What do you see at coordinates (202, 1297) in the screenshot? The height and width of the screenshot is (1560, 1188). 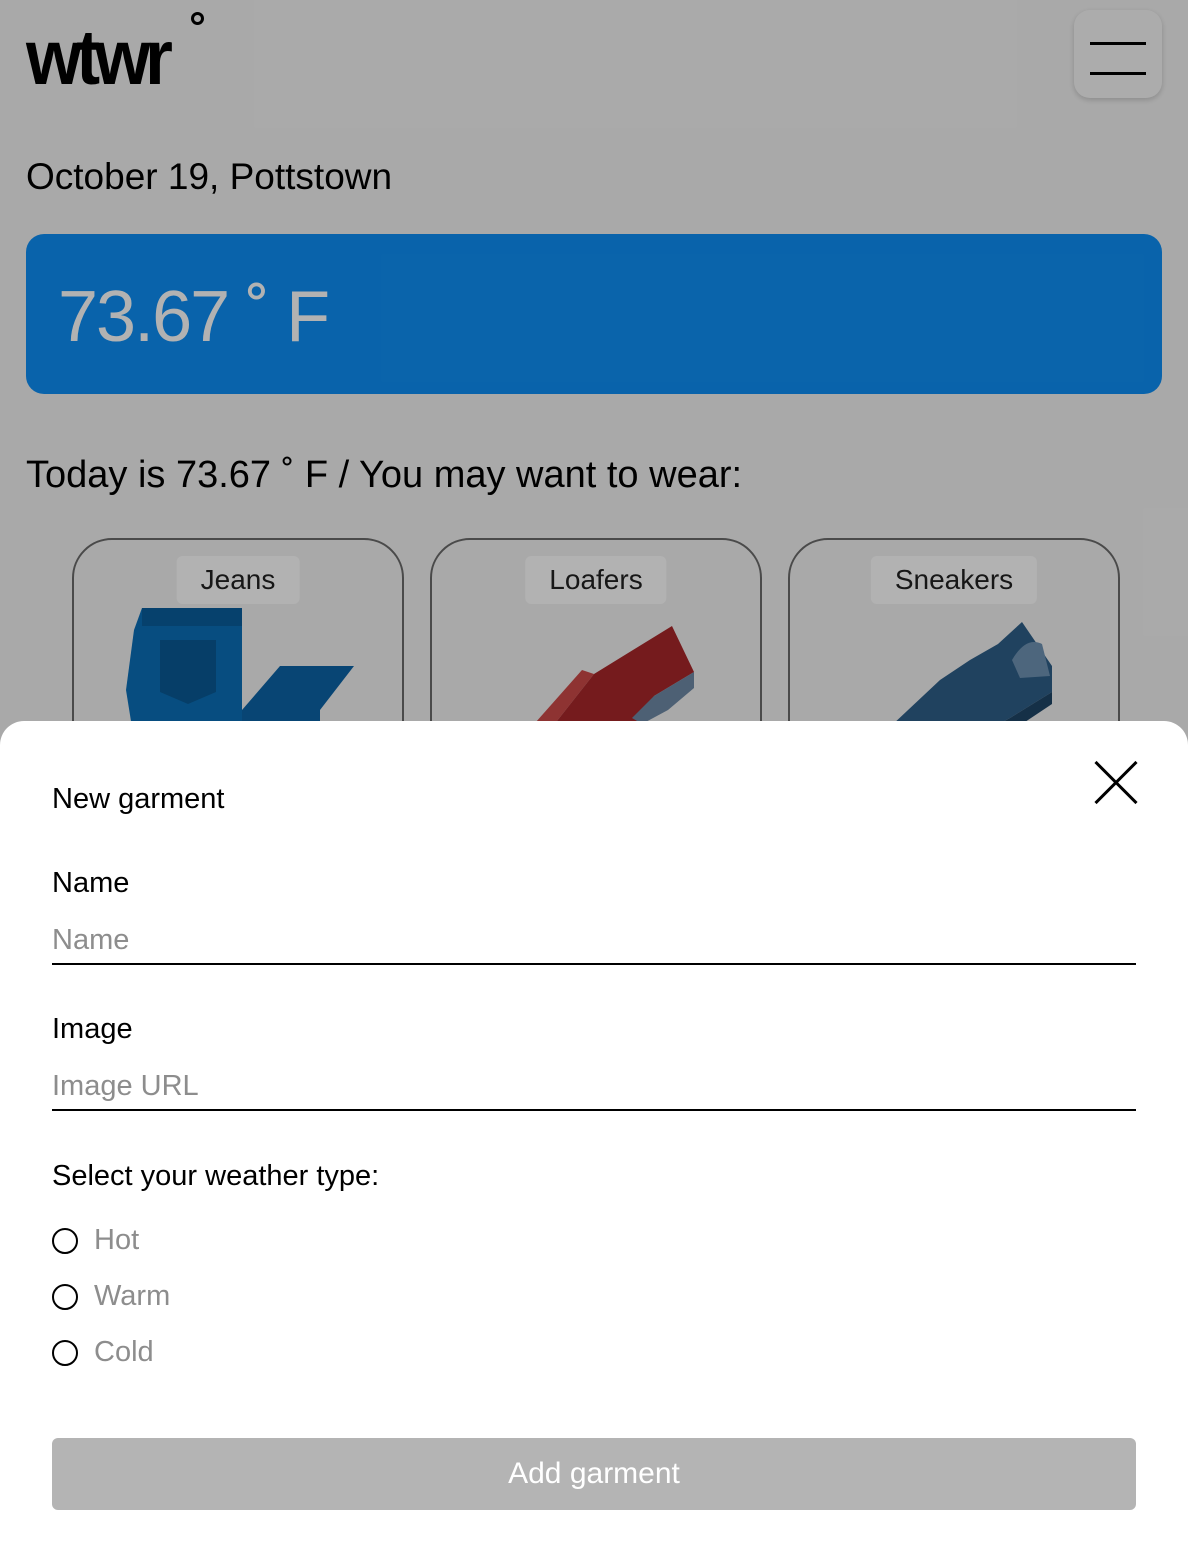 I see `radio-option-warm: Warm` at bounding box center [202, 1297].